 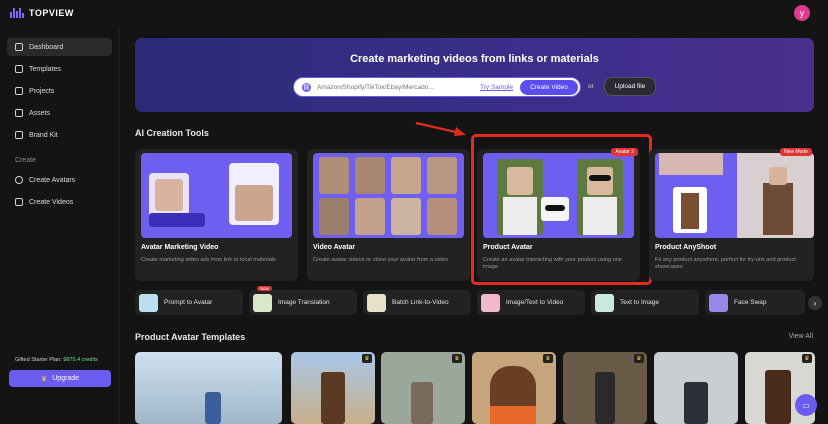 What do you see at coordinates (630, 86) in the screenshot?
I see `upload-file-button: Upload file` at bounding box center [630, 86].